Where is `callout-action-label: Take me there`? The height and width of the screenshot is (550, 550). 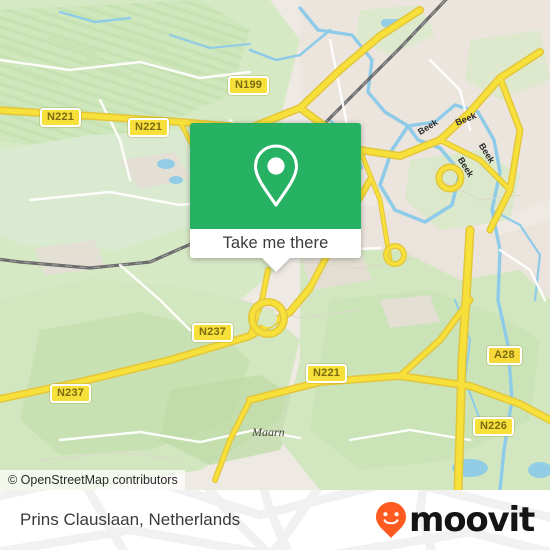 callout-action-label: Take me there is located at coordinates (275, 243).